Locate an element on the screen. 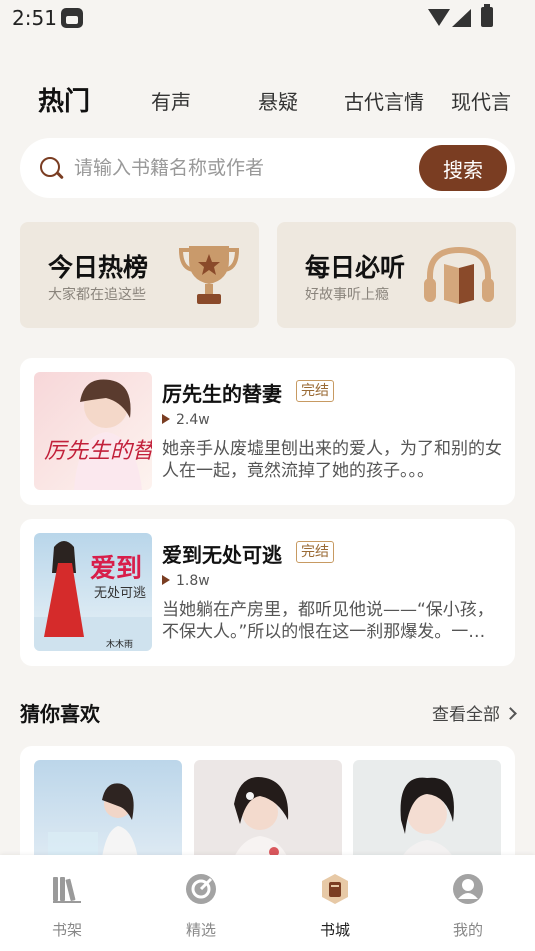  cover-title-text: 爱到 is located at coordinates (116, 569).